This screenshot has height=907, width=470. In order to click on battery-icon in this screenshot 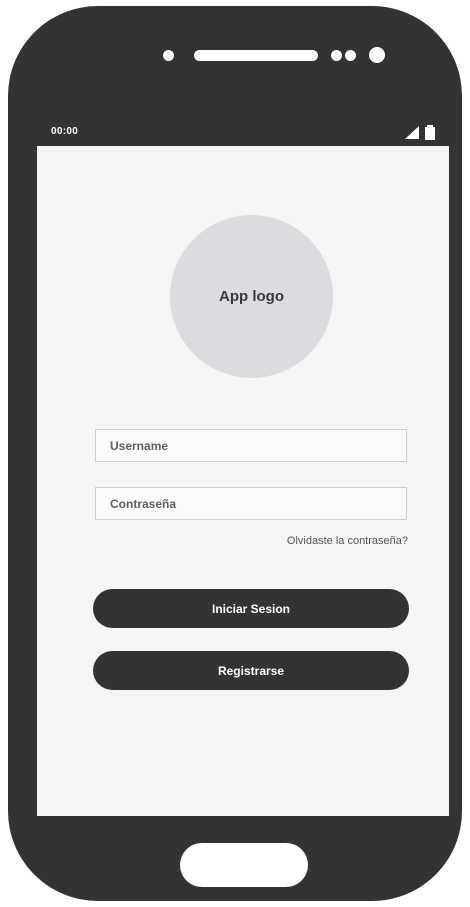, I will do `click(430, 132)`.